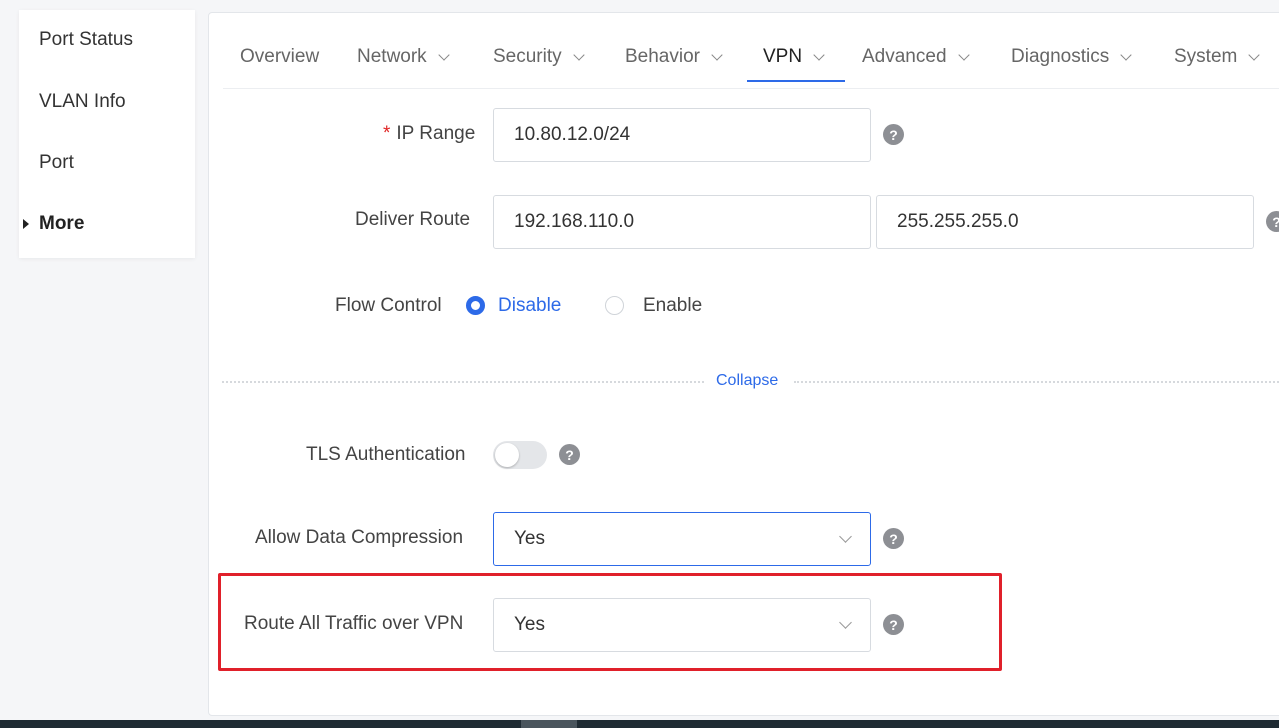  What do you see at coordinates (1065, 222) in the screenshot?
I see `deliver-route-mask-input: 255.255.255.0` at bounding box center [1065, 222].